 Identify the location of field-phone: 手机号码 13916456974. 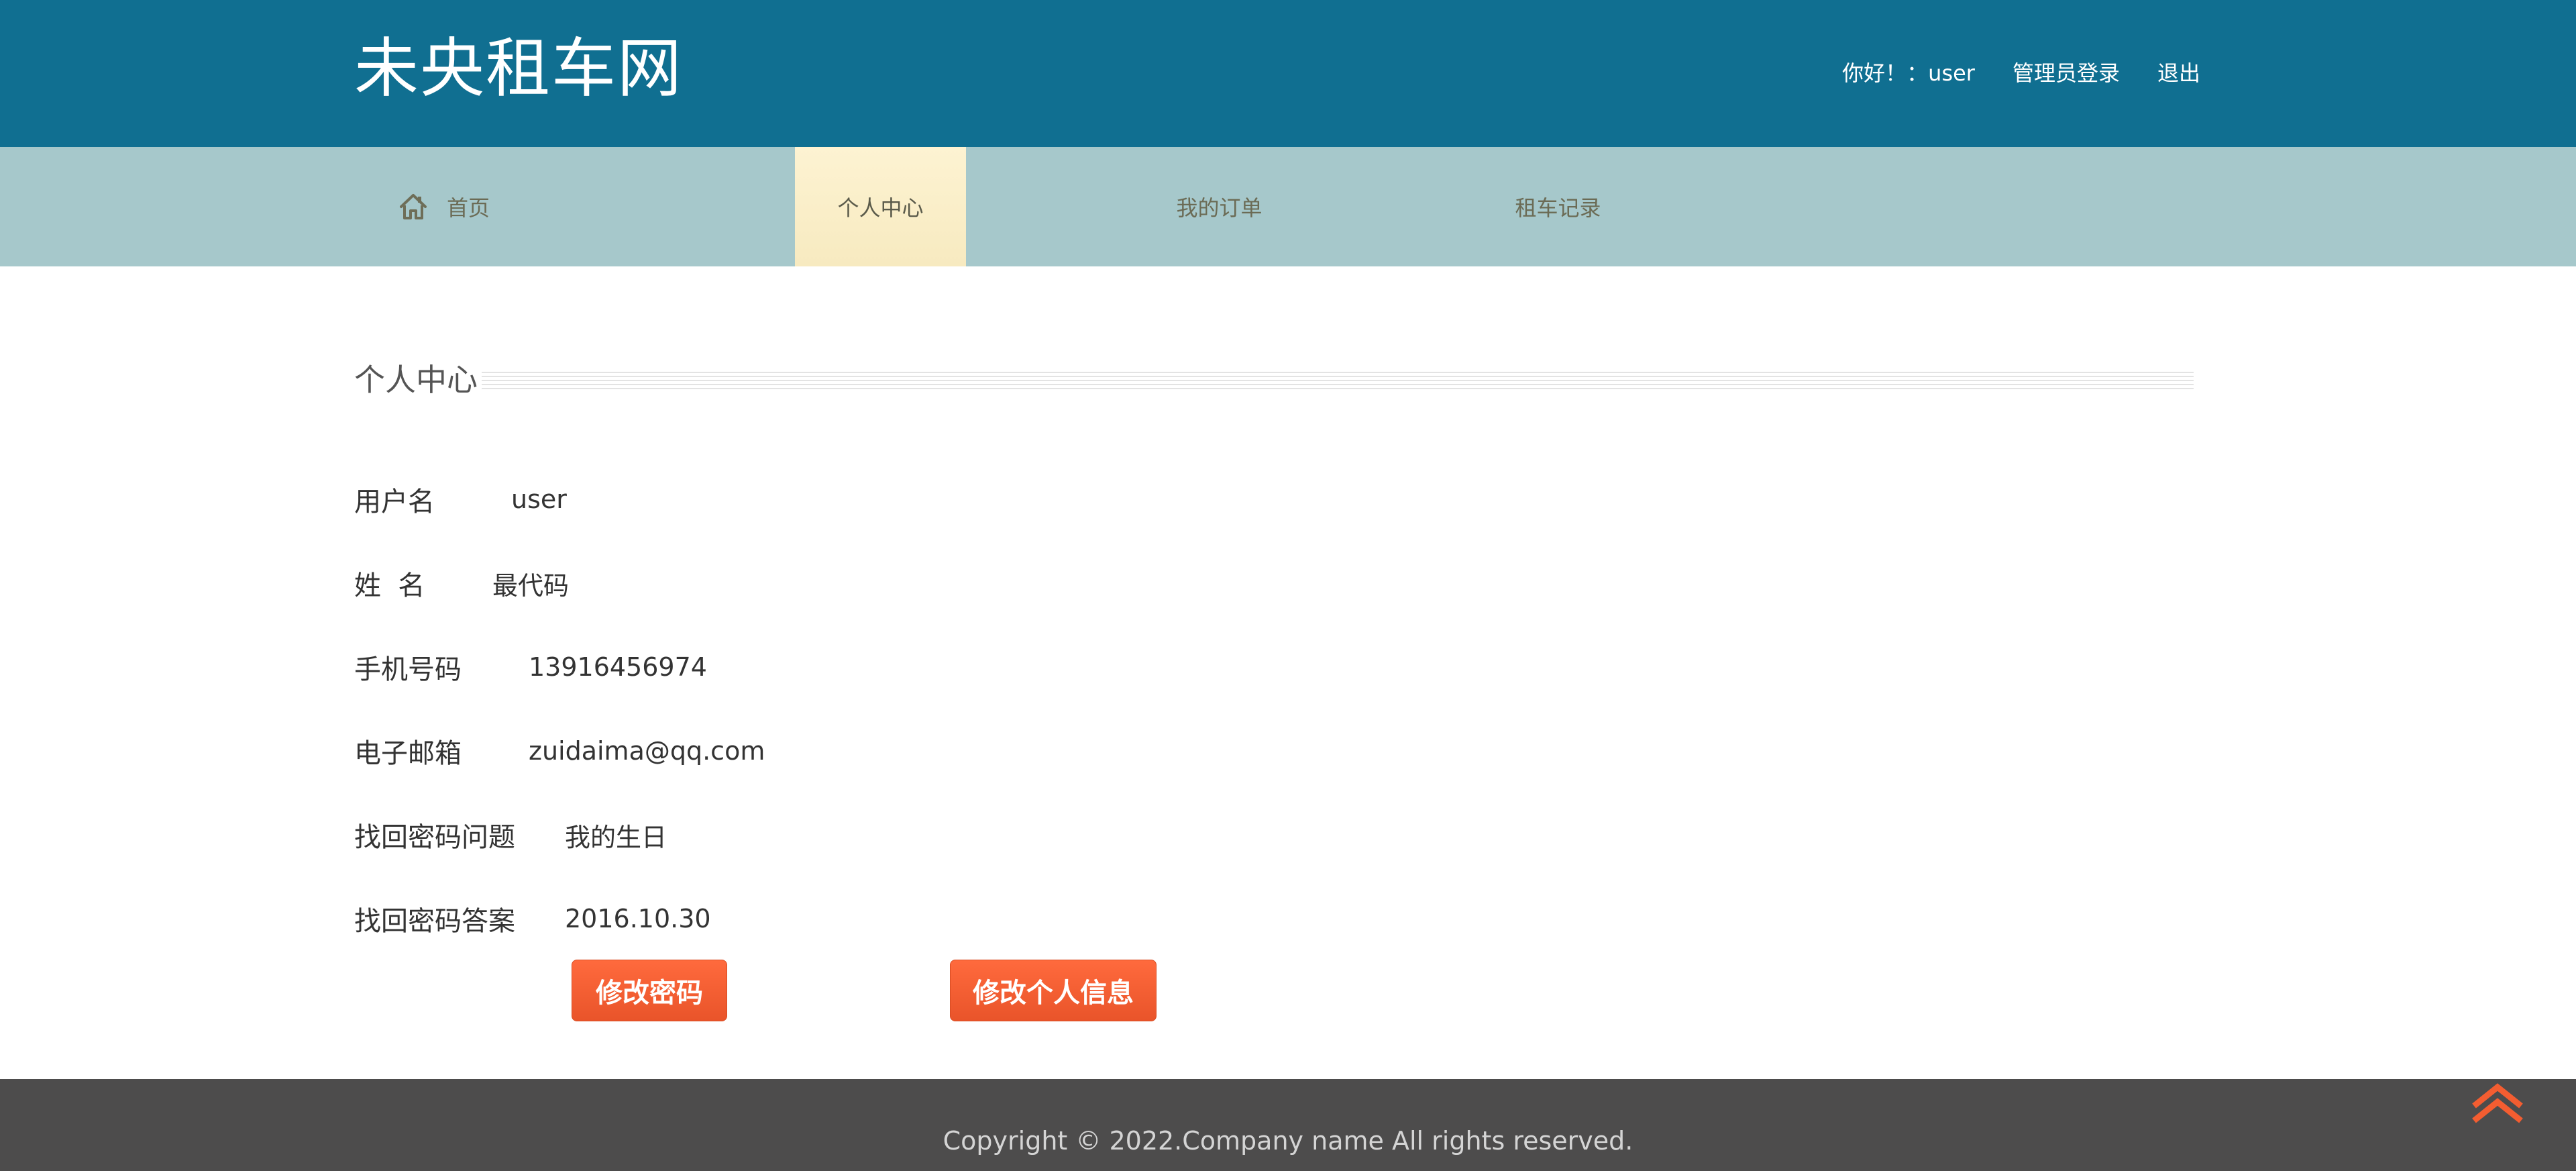
(530, 667).